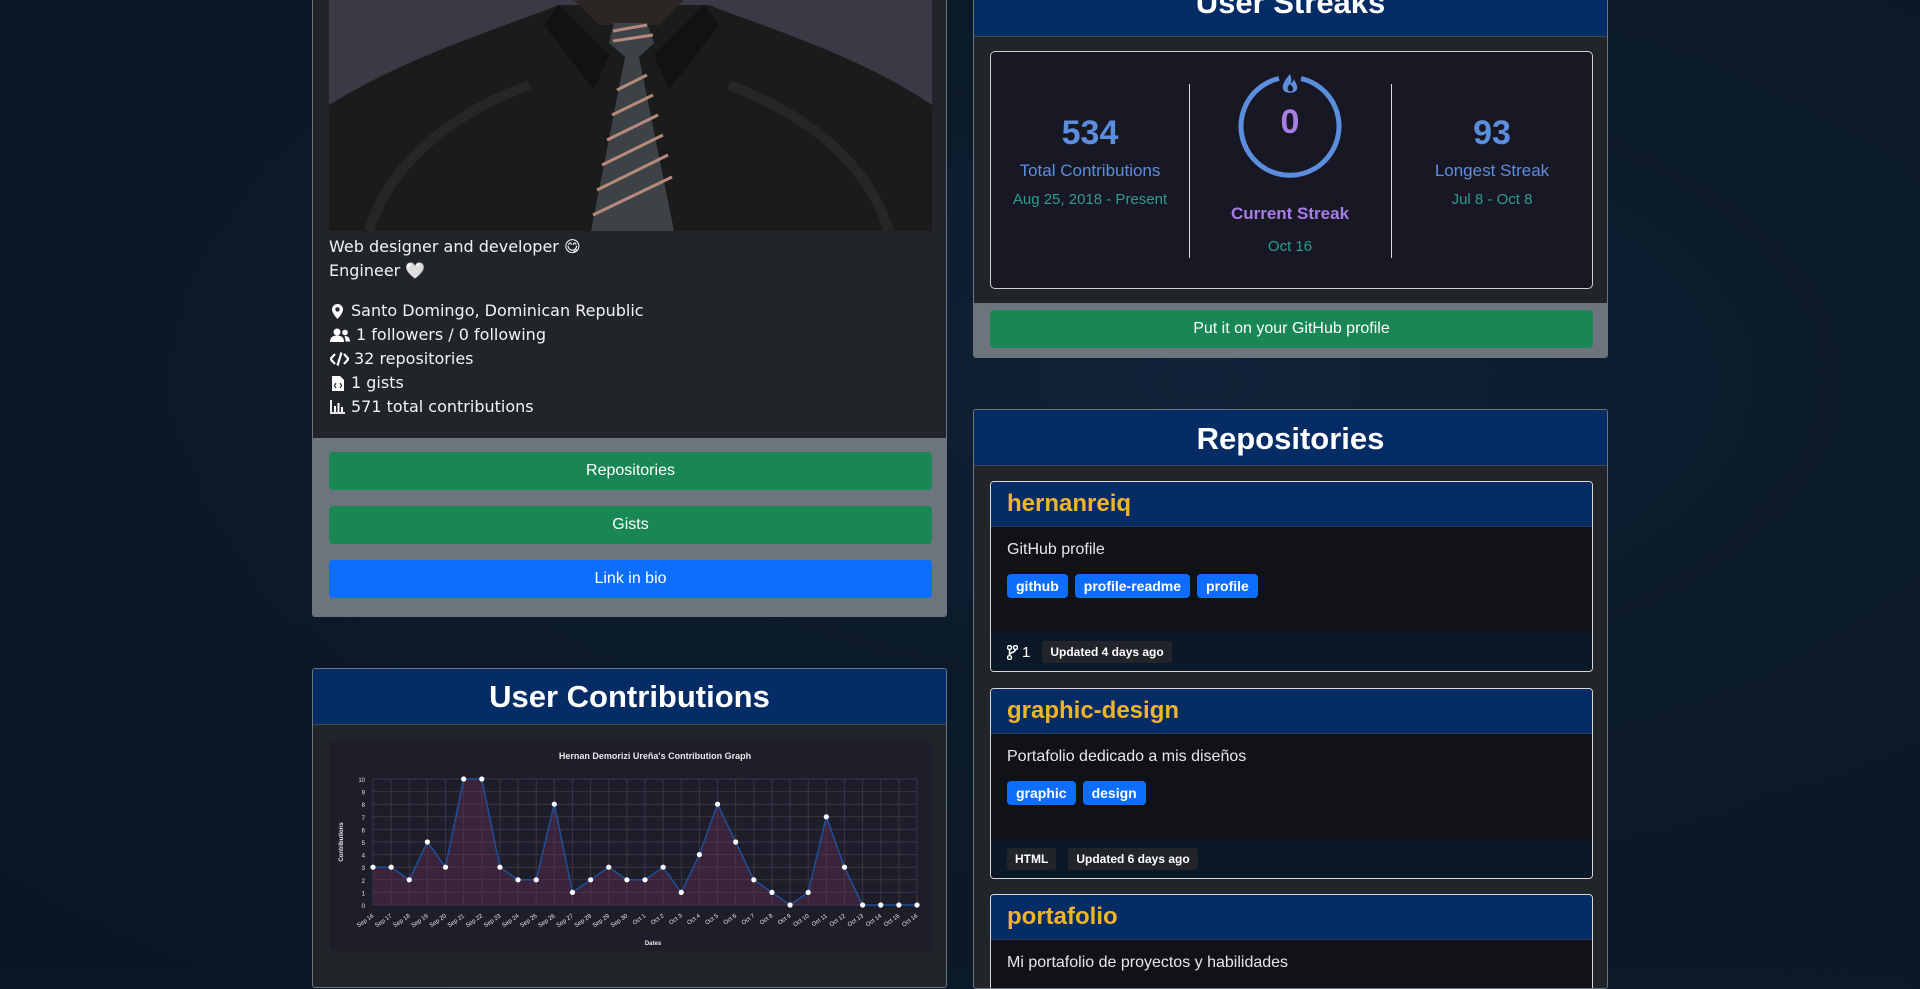 The width and height of the screenshot is (1920, 989). I want to click on x-tick-label: Sep 29, so click(602, 921).